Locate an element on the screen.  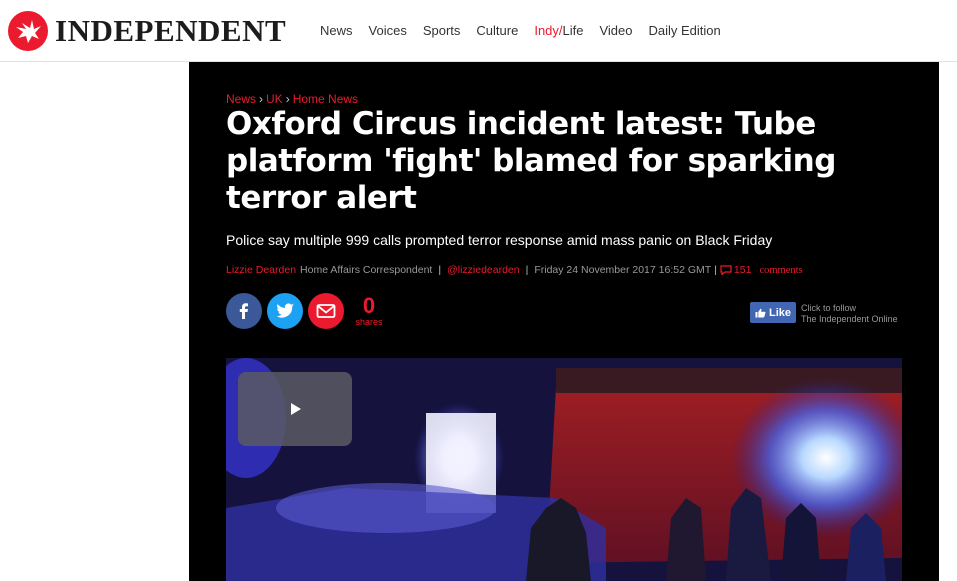
play-icon is located at coordinates (296, 409).